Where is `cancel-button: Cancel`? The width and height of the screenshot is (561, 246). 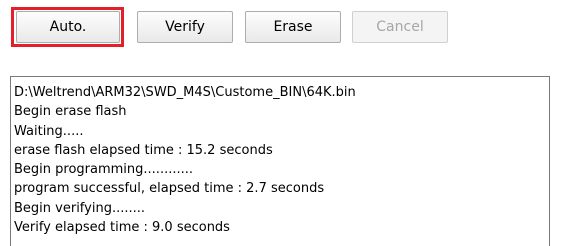
cancel-button: Cancel is located at coordinates (400, 27).